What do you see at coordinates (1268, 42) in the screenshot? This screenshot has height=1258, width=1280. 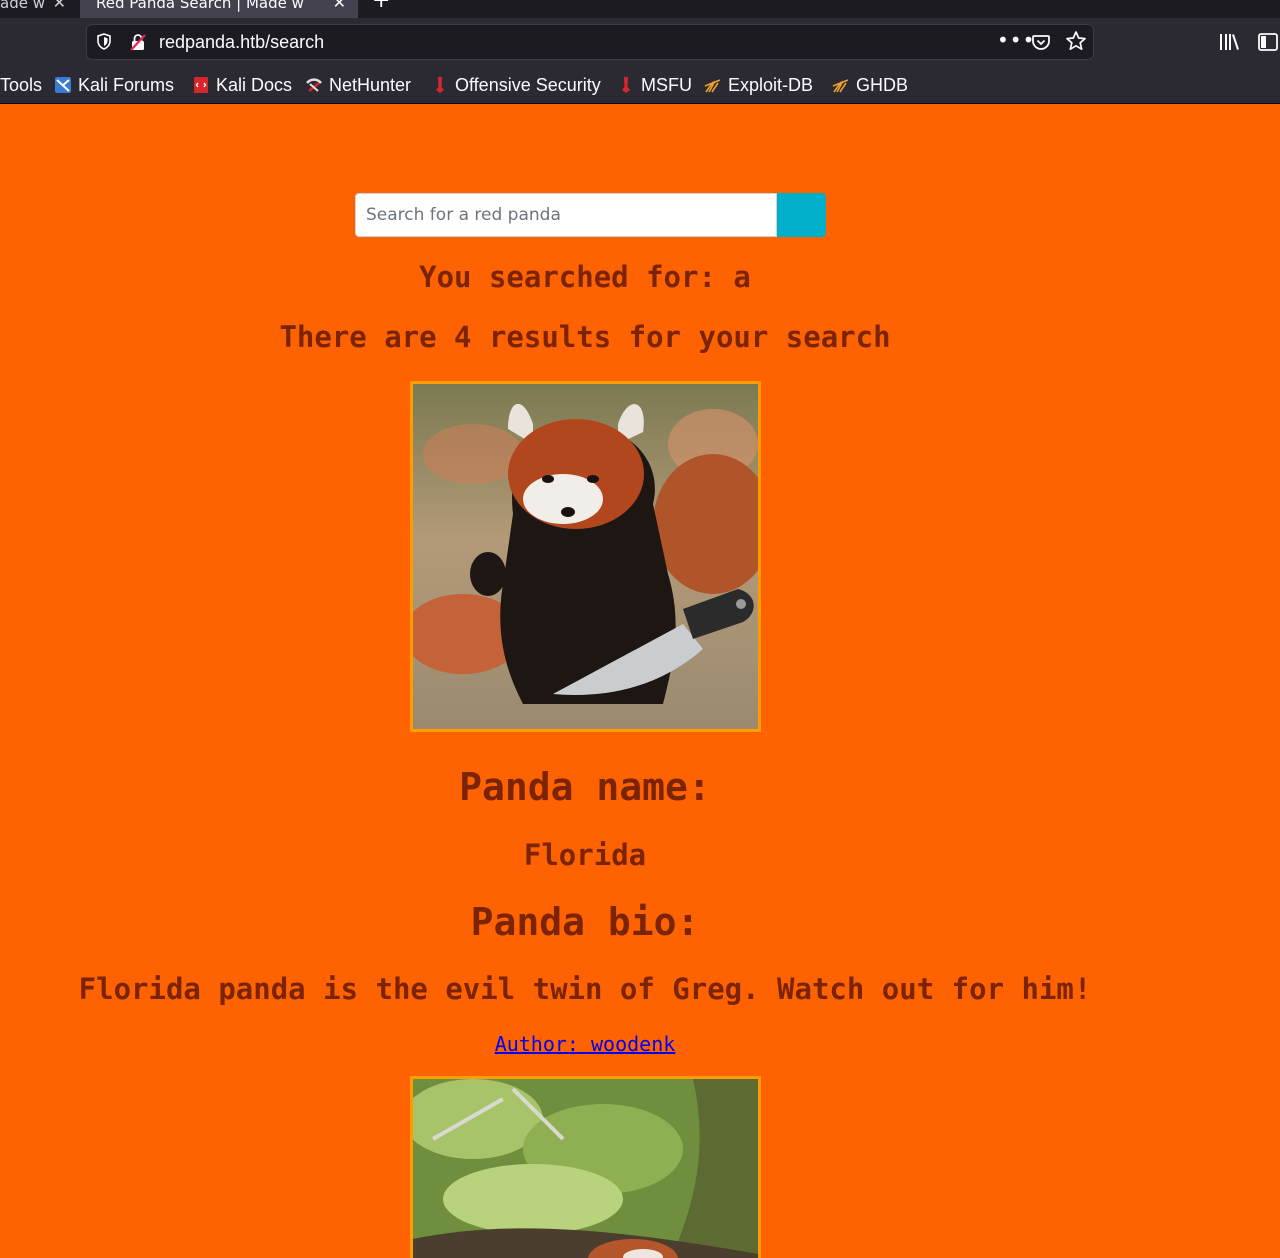 I see `sidebar-icon` at bounding box center [1268, 42].